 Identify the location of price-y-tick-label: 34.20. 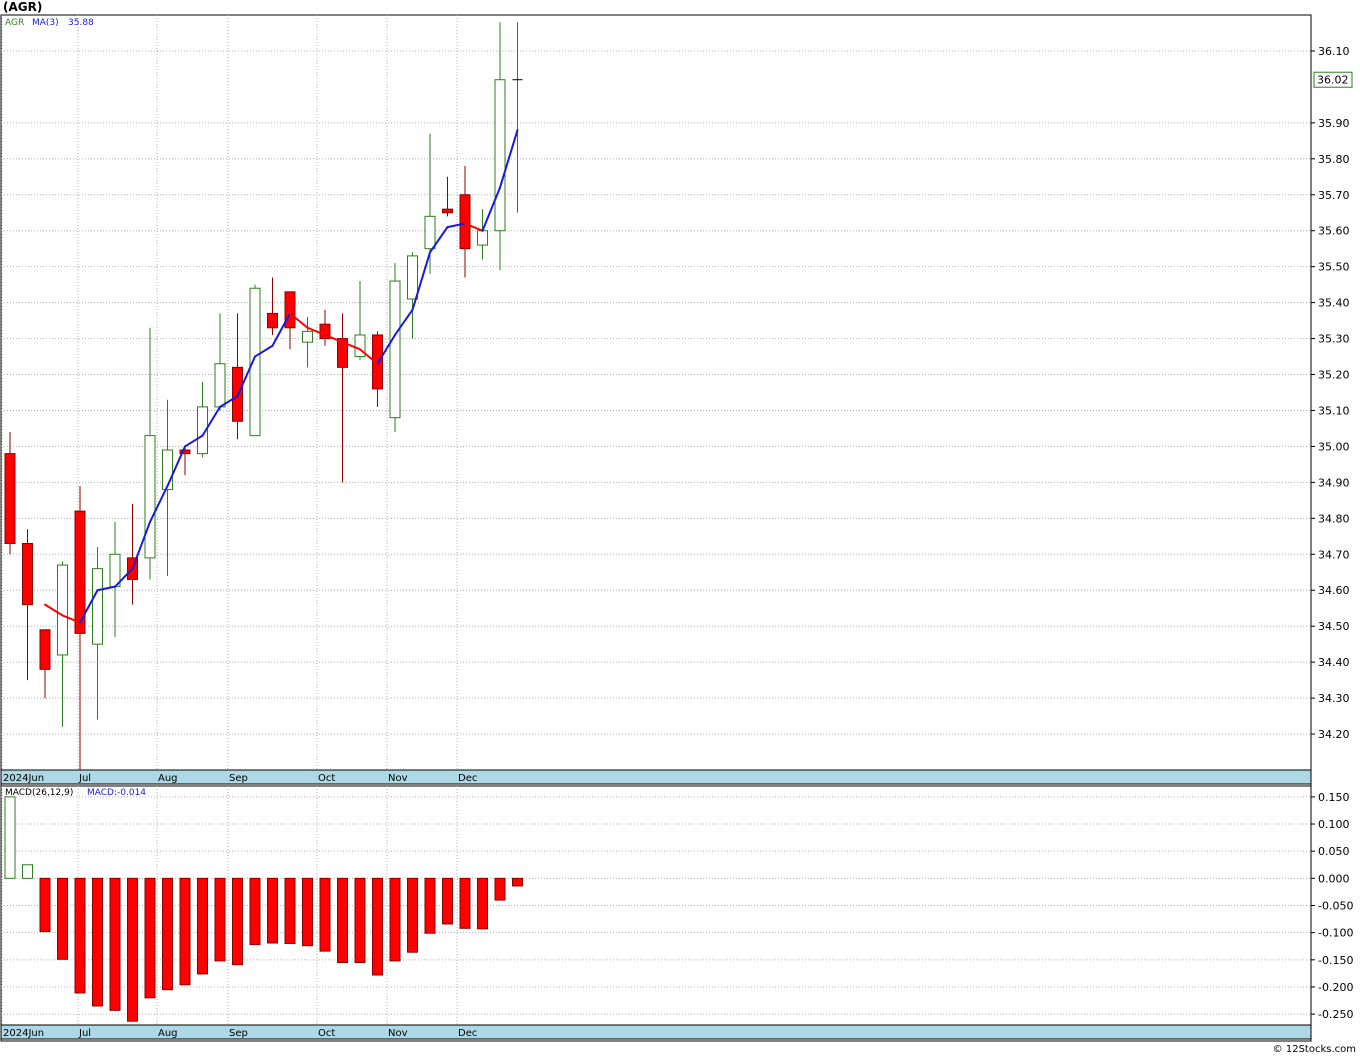
(1334, 734).